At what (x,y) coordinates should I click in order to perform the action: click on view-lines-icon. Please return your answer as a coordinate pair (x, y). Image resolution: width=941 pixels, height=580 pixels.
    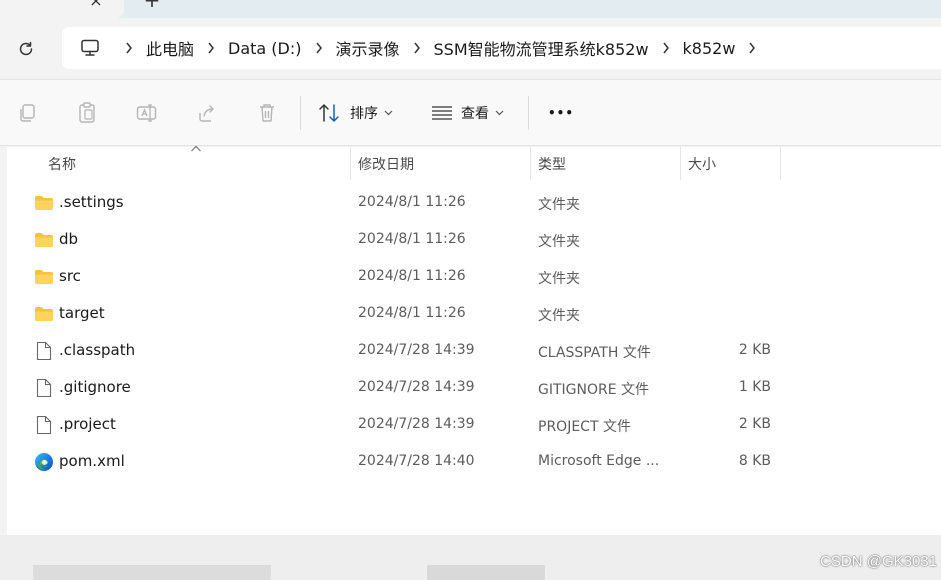
    Looking at the image, I should click on (442, 113).